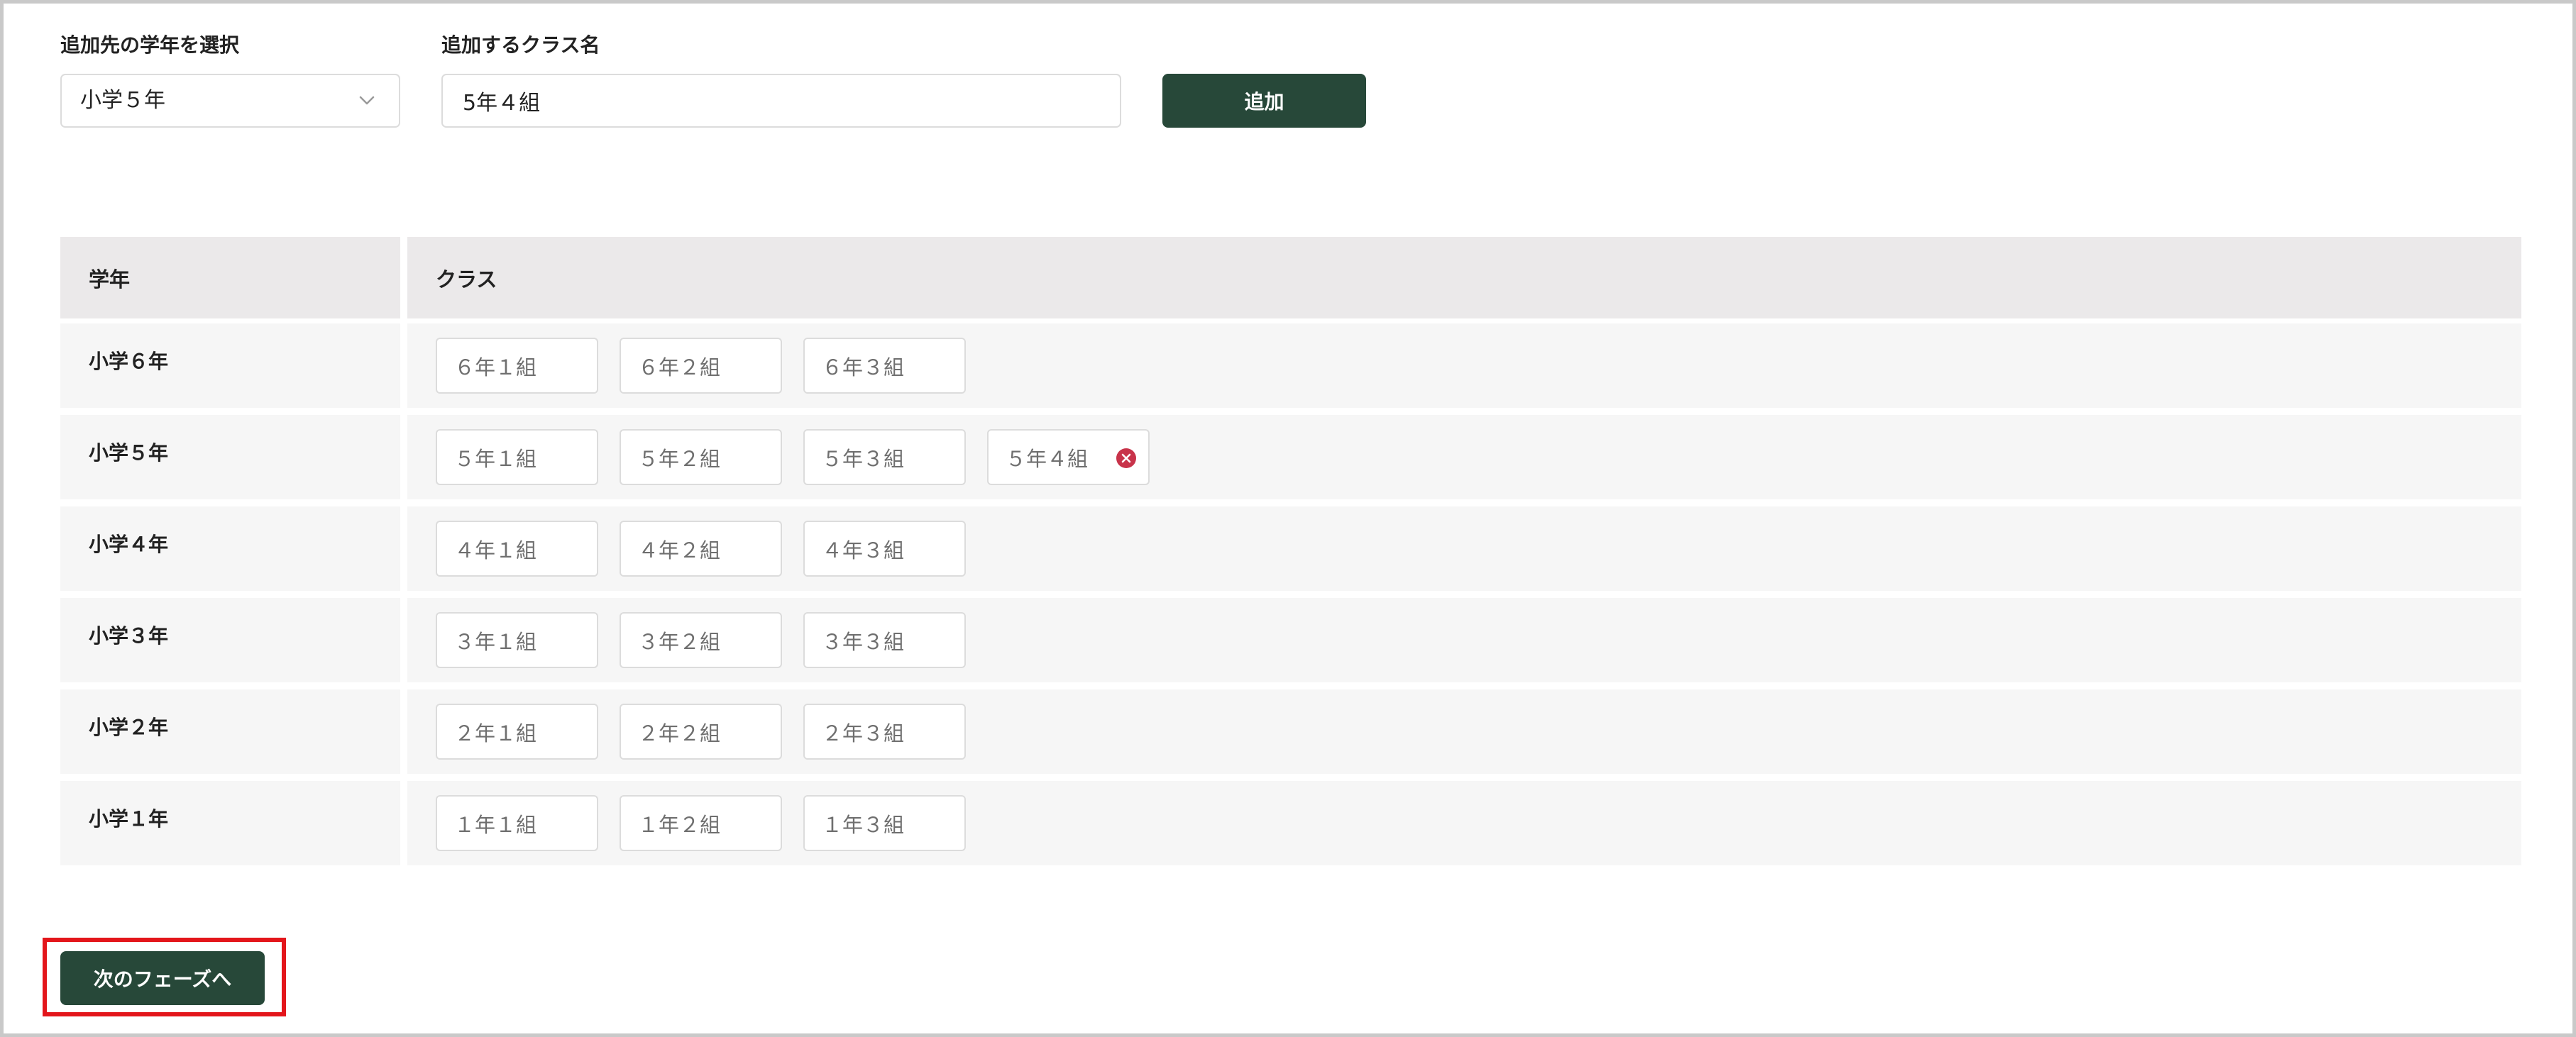 The width and height of the screenshot is (2576, 1037). What do you see at coordinates (701, 549) in the screenshot?
I see `class-chip: ４年２組` at bounding box center [701, 549].